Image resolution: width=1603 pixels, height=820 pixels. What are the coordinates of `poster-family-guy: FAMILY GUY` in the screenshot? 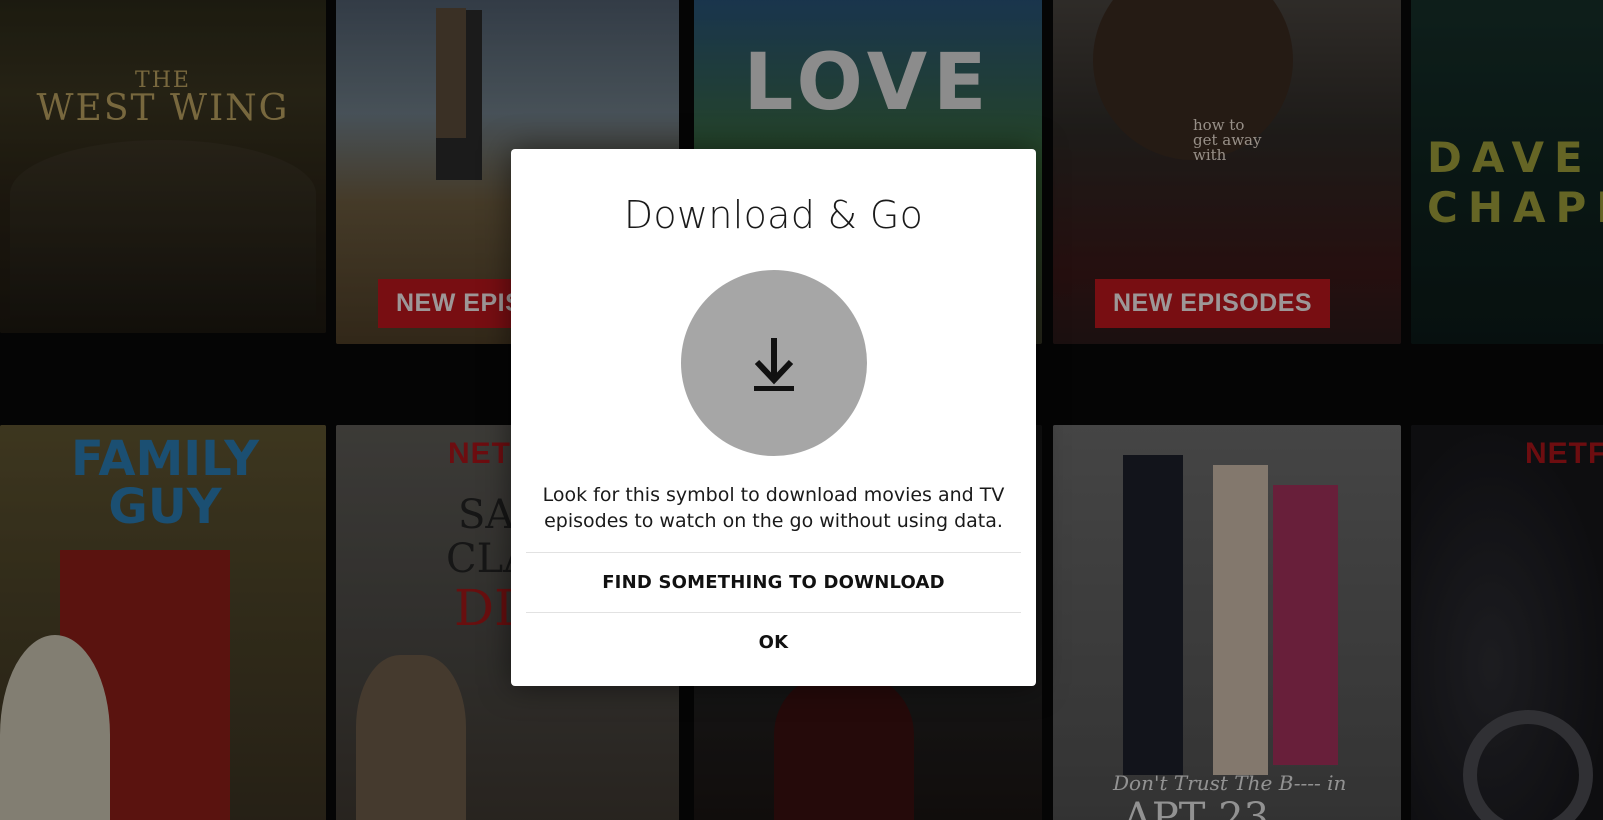 It's located at (163, 622).